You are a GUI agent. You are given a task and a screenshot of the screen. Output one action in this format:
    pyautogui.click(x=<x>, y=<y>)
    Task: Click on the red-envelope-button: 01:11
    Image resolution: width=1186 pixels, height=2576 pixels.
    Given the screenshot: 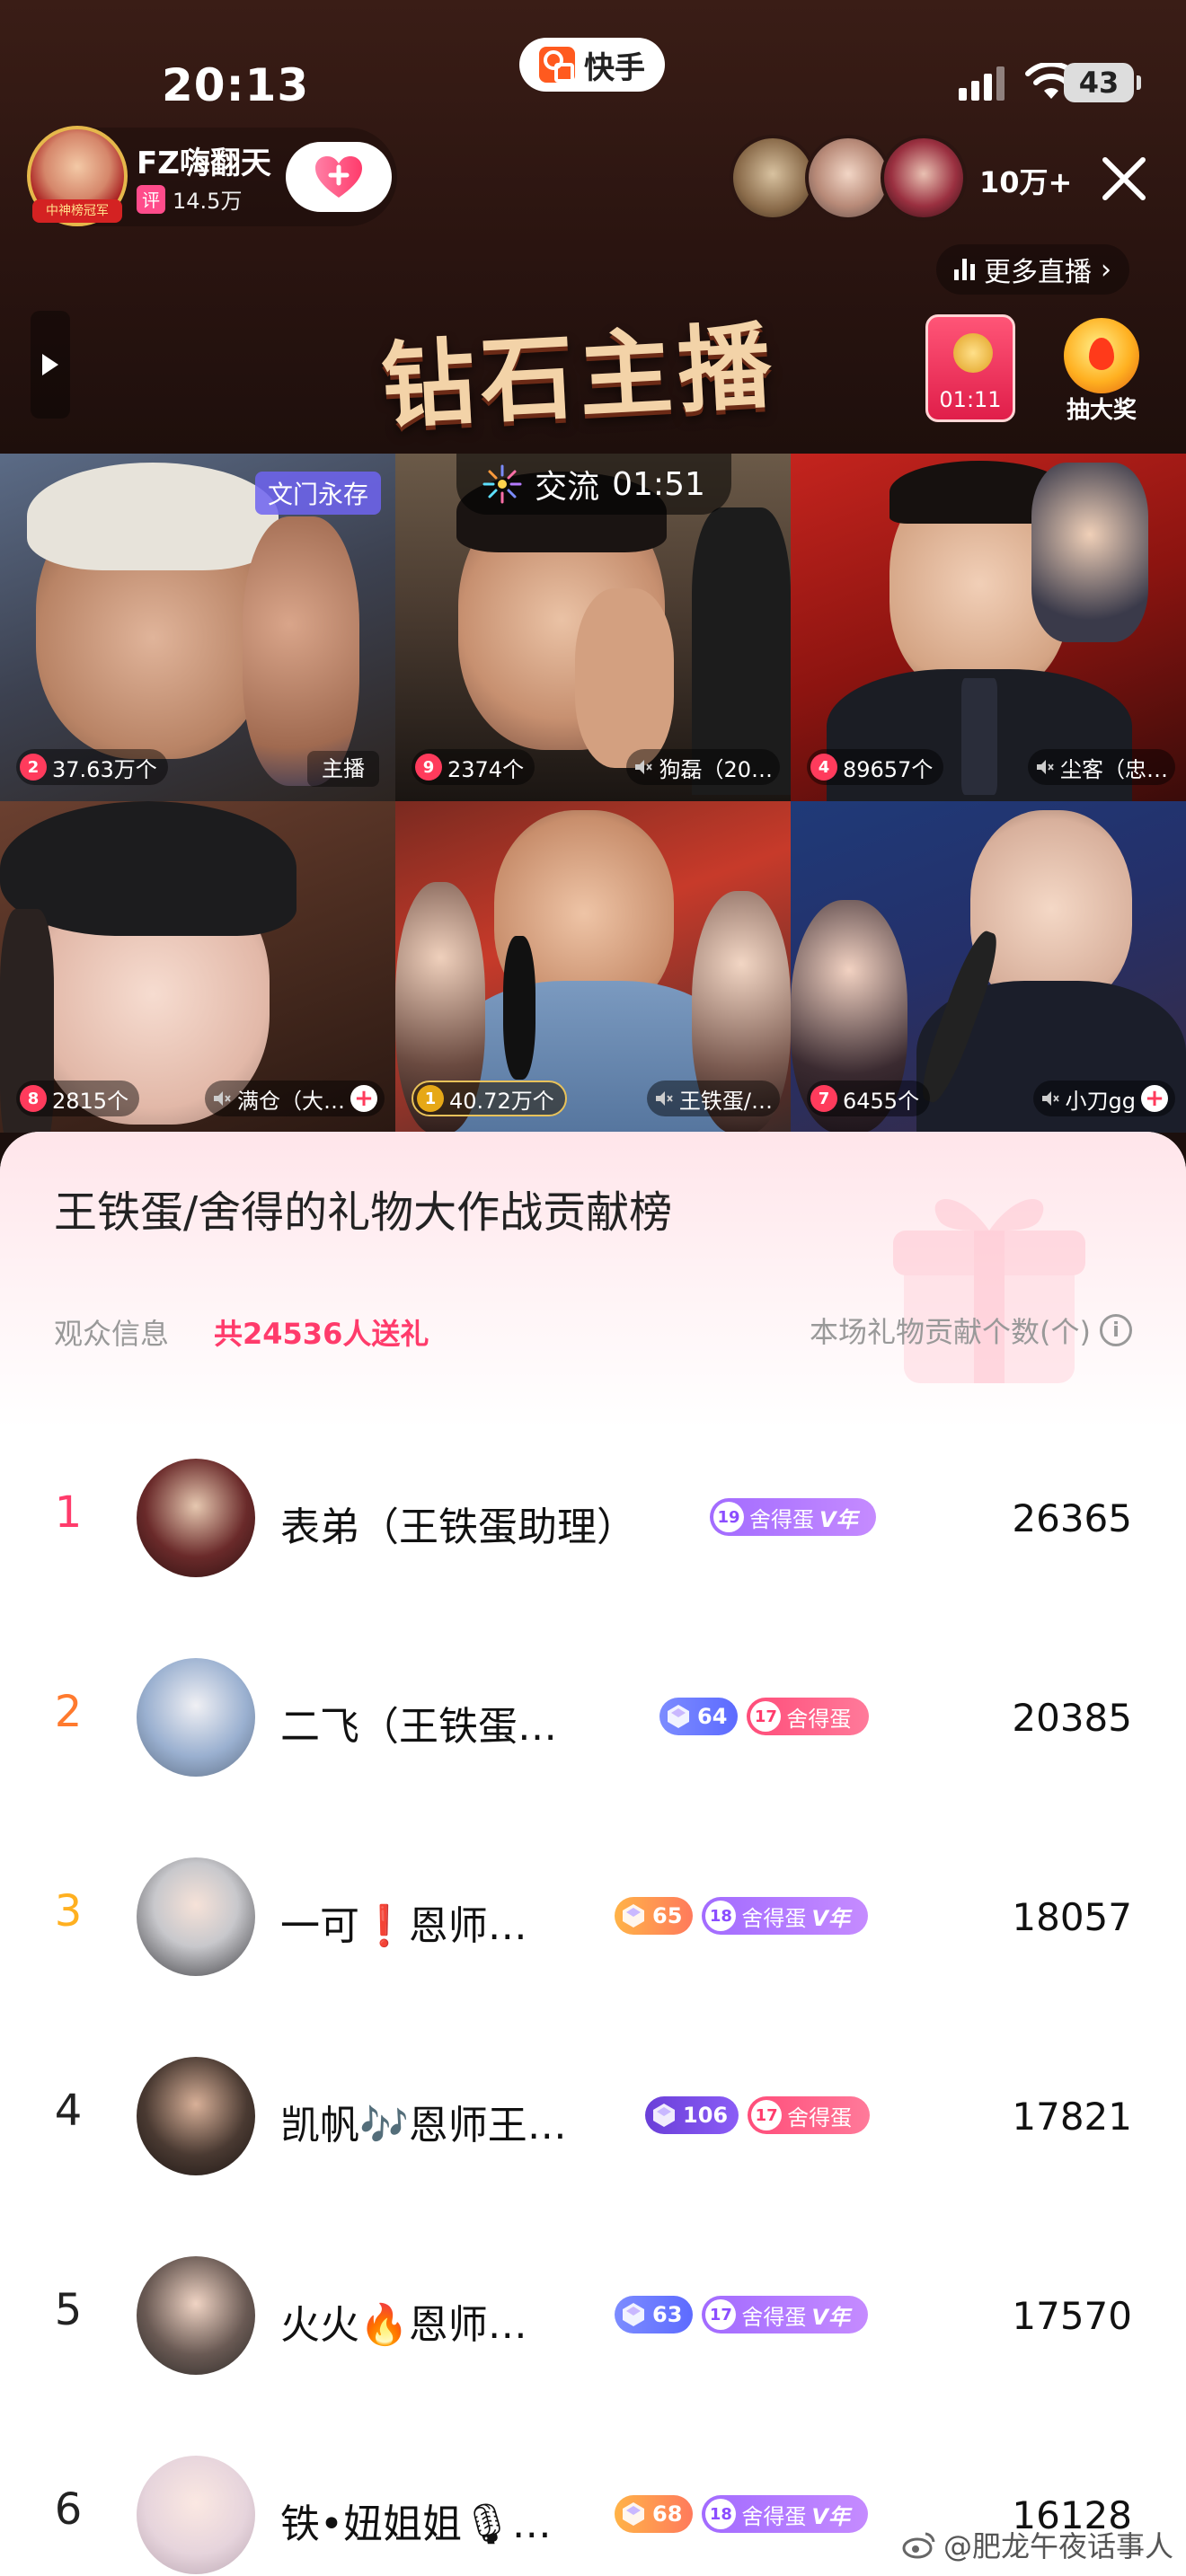 What is the action you would take?
    pyautogui.click(x=970, y=368)
    